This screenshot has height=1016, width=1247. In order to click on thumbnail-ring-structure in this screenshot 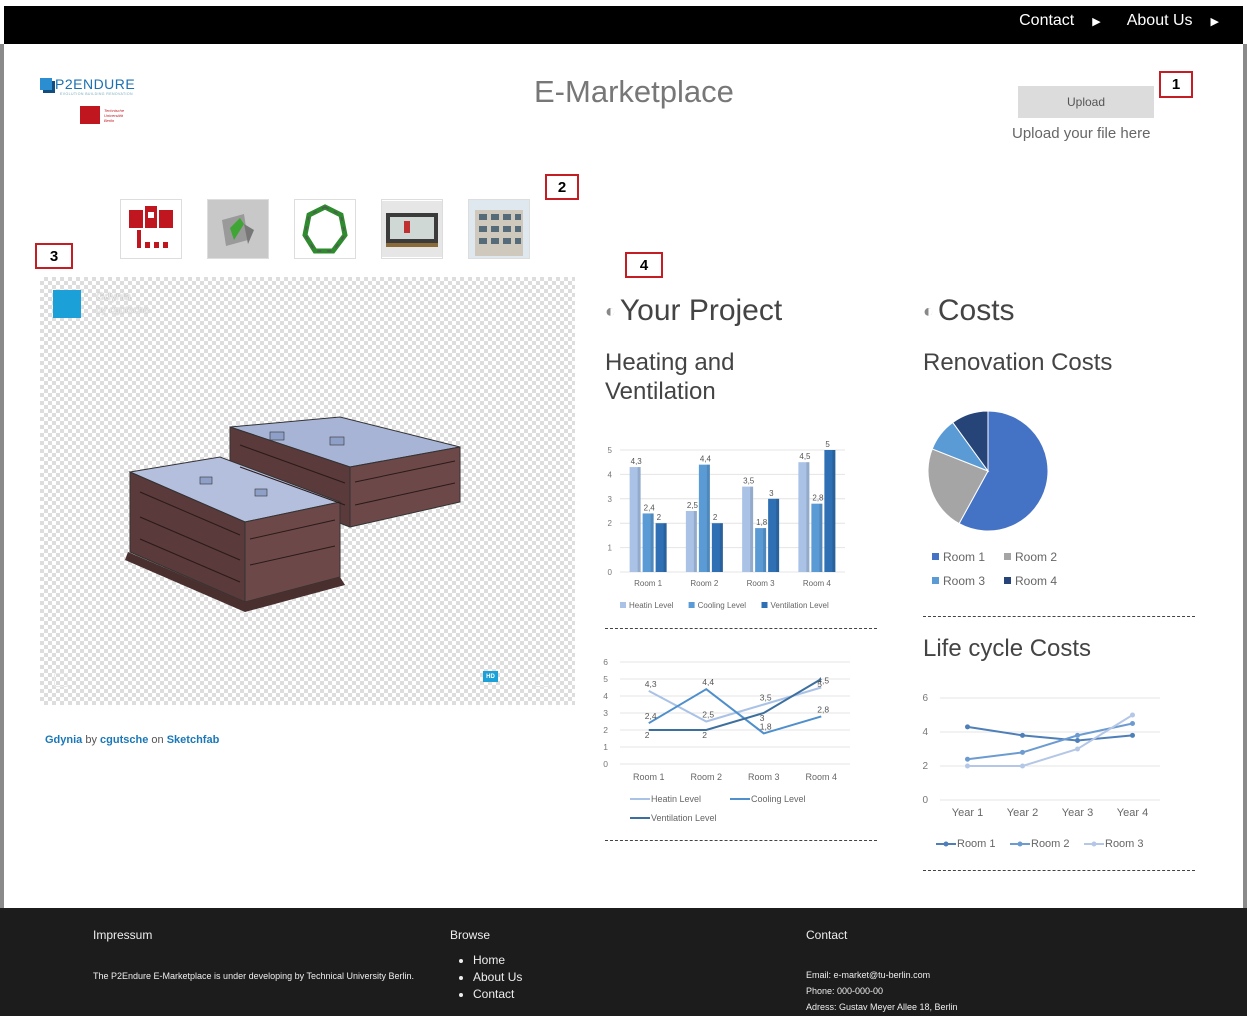, I will do `click(325, 229)`.